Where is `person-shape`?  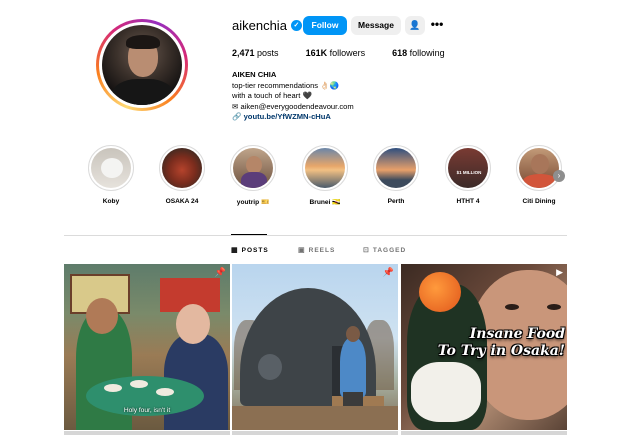
person-shape is located at coordinates (353, 368).